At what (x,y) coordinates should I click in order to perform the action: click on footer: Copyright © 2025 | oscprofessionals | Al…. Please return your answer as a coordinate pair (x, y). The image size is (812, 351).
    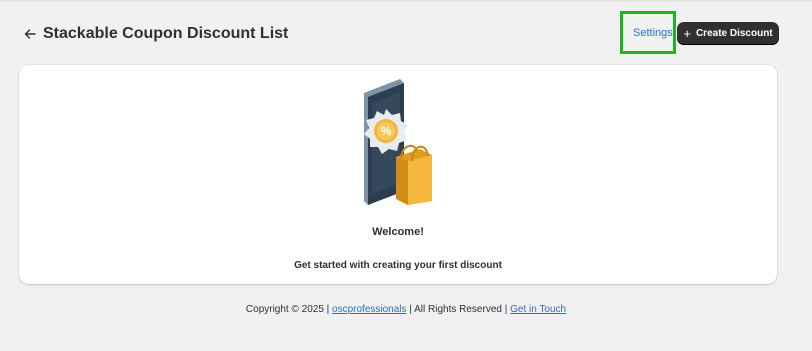
    Looking at the image, I should click on (406, 309).